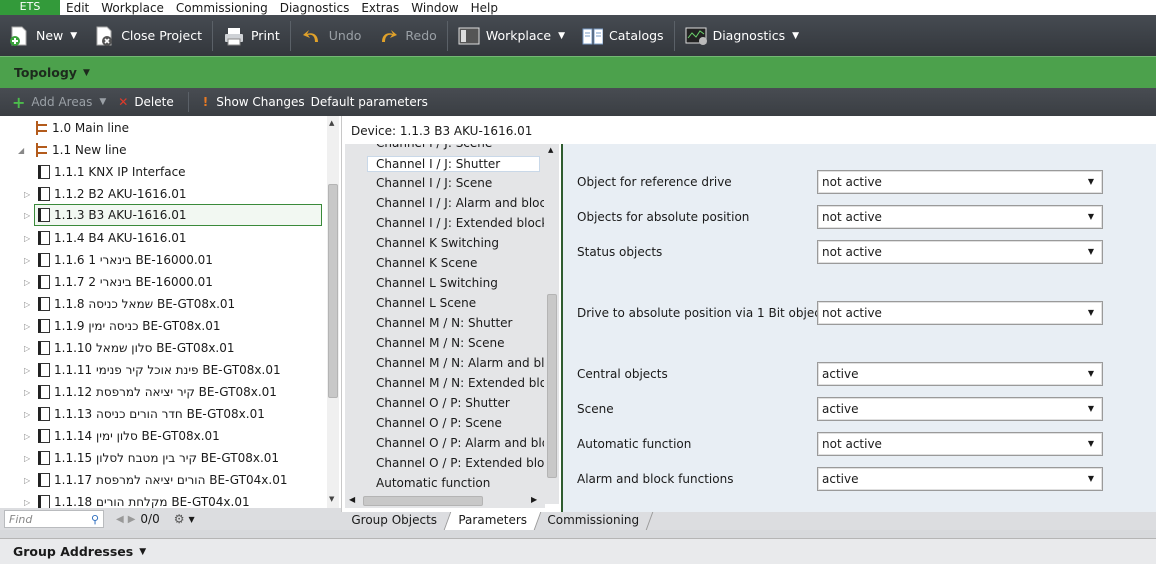 Image resolution: width=1156 pixels, height=564 pixels. I want to click on channel-list-item: Channel K Switching, so click(460, 243).